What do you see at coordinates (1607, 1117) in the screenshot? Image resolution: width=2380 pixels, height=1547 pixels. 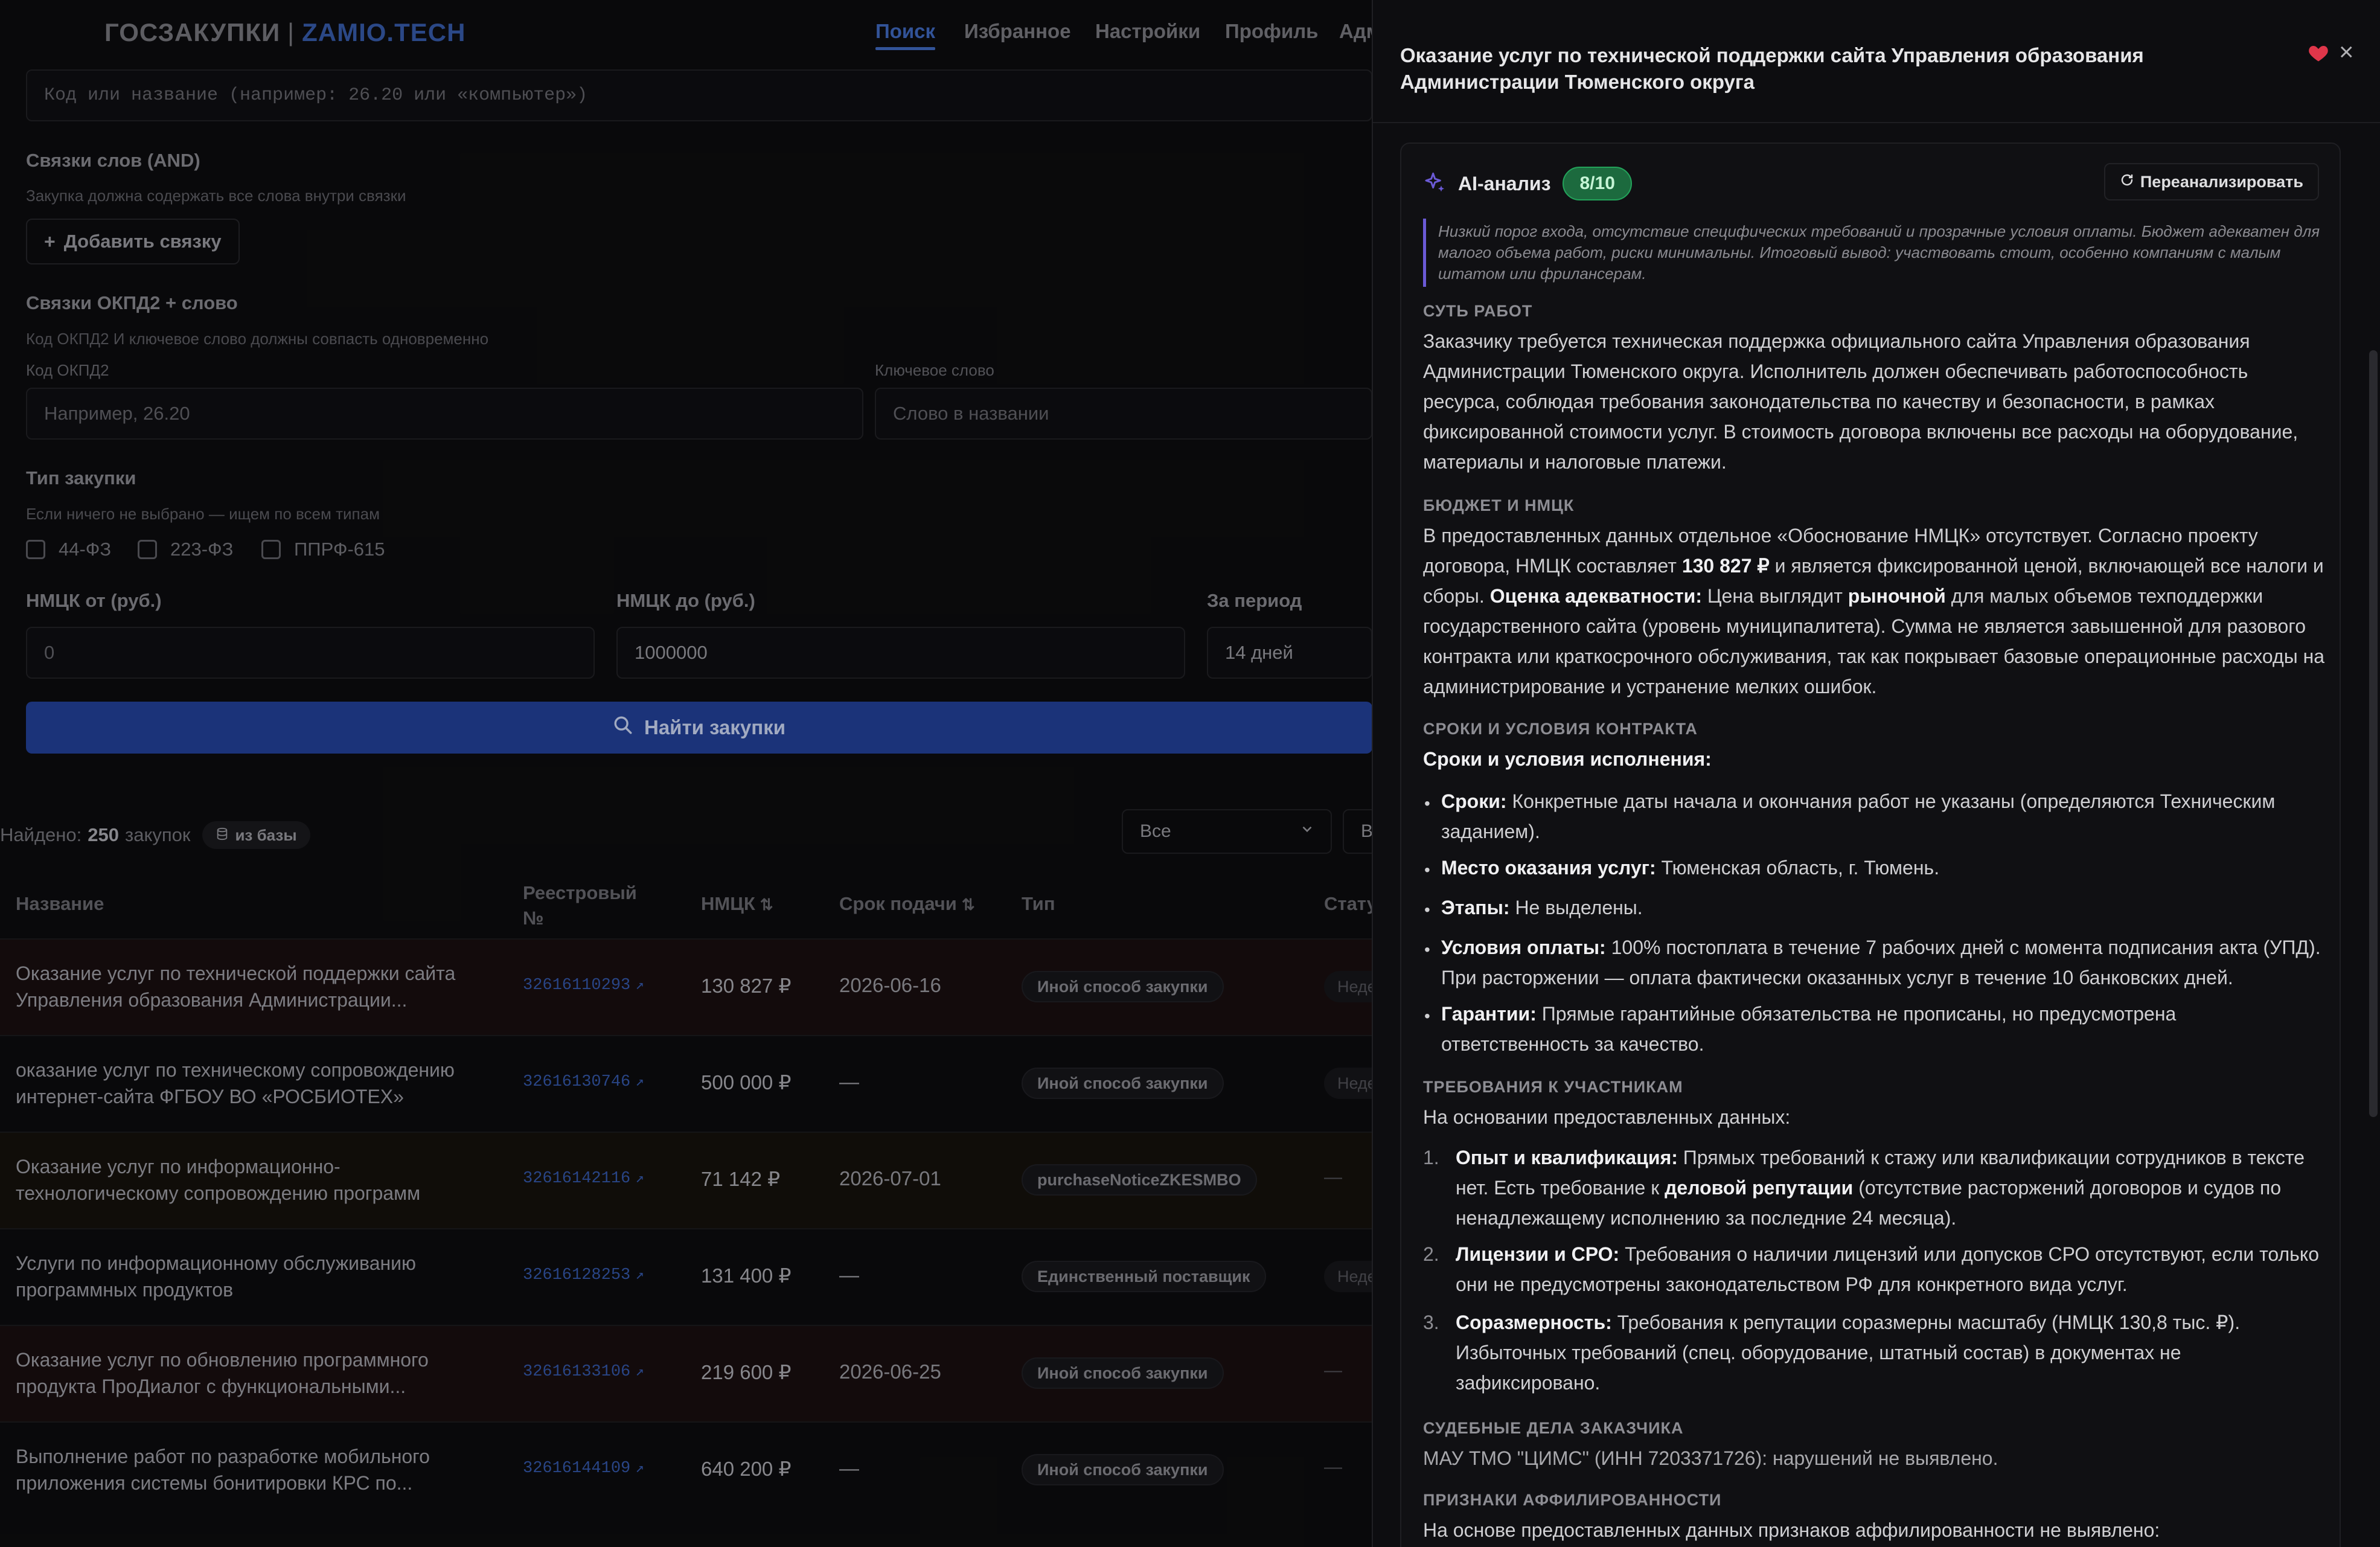 I see `requirements-intro: На основании предоставленных данных:` at bounding box center [1607, 1117].